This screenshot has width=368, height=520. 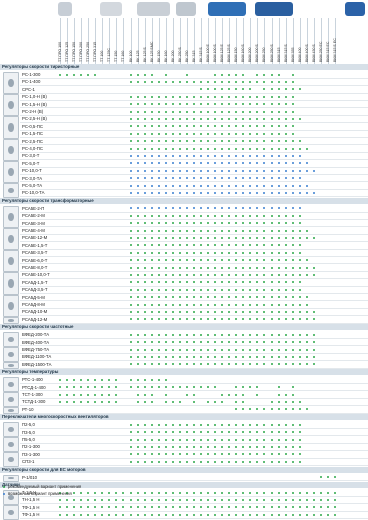 I want to click on table-row: П2-1-300, so click(x=184, y=447).